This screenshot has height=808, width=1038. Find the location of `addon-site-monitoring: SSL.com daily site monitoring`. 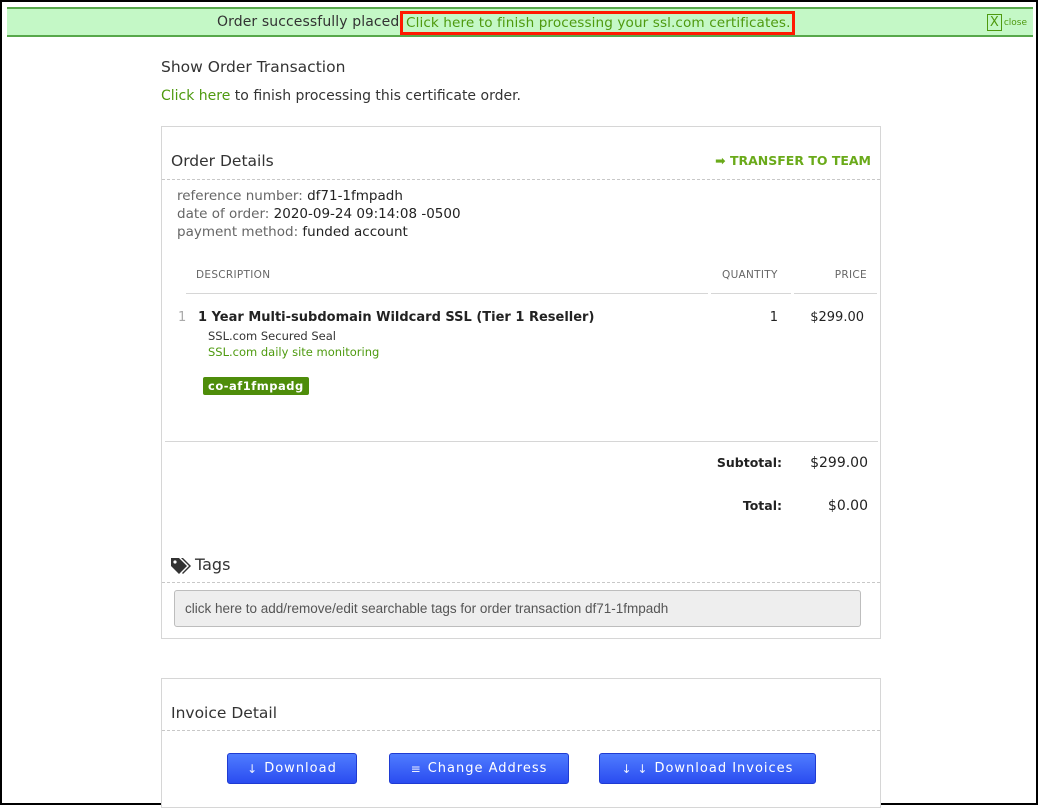

addon-site-monitoring: SSL.com daily site monitoring is located at coordinates (294, 352).